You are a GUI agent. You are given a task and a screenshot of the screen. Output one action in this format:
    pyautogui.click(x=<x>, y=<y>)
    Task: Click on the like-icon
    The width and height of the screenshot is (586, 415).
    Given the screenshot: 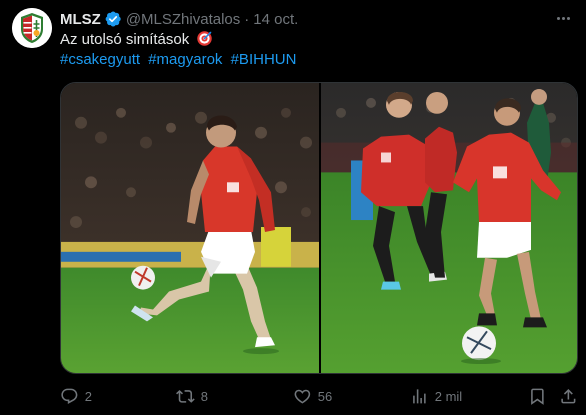 What is the action you would take?
    pyautogui.click(x=302, y=396)
    